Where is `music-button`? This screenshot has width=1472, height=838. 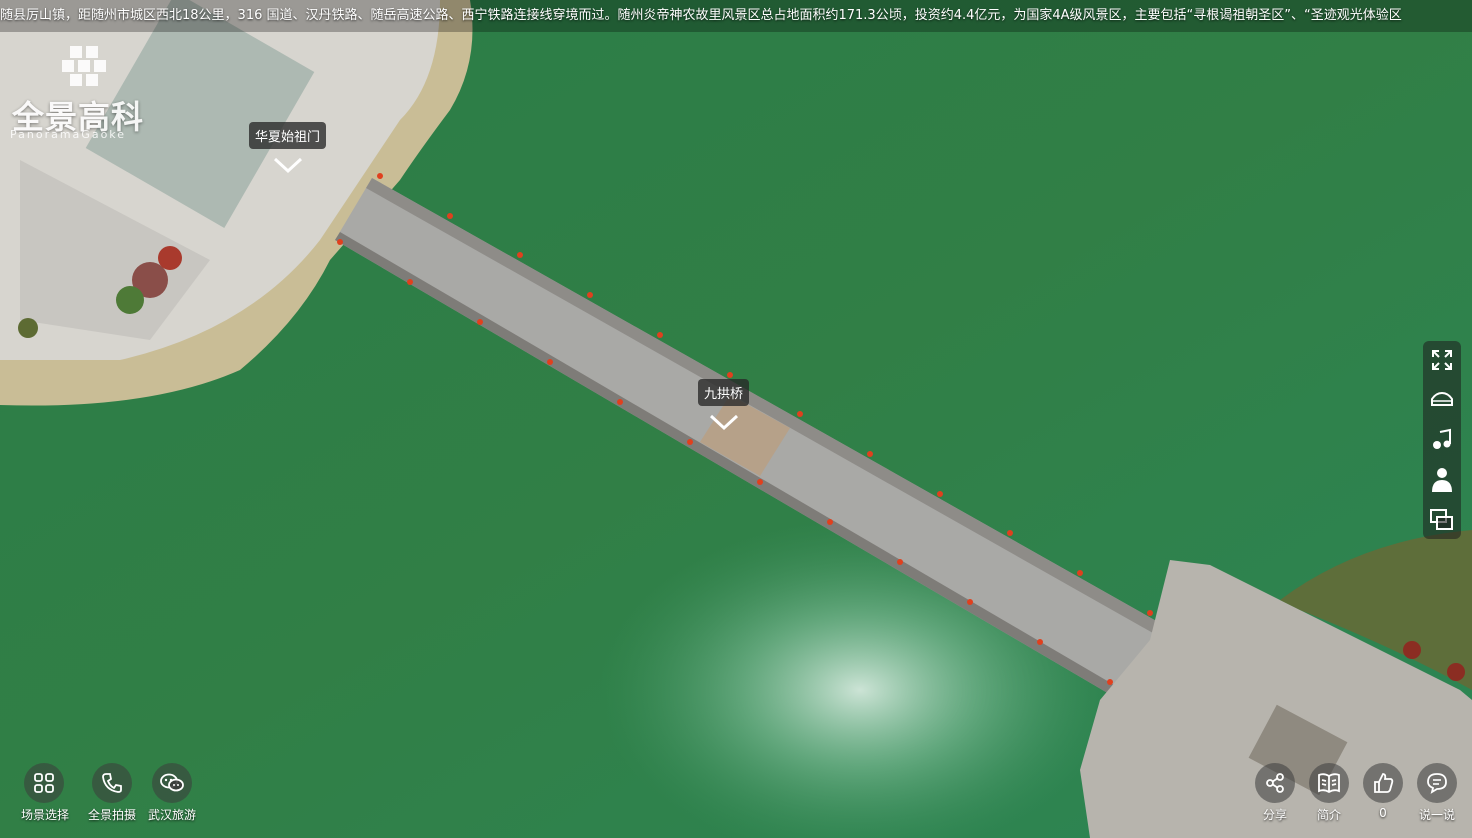 music-button is located at coordinates (1442, 440).